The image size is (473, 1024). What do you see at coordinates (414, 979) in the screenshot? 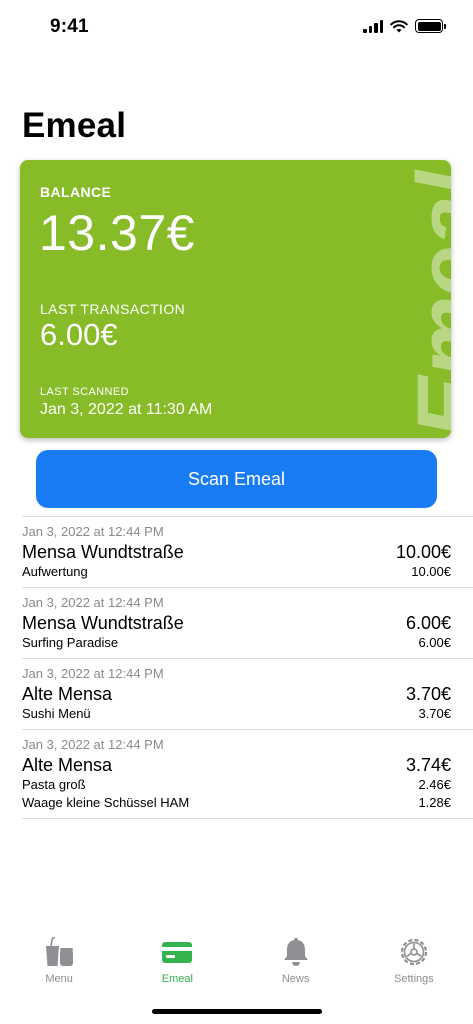
I see `tab-label: Settings` at bounding box center [414, 979].